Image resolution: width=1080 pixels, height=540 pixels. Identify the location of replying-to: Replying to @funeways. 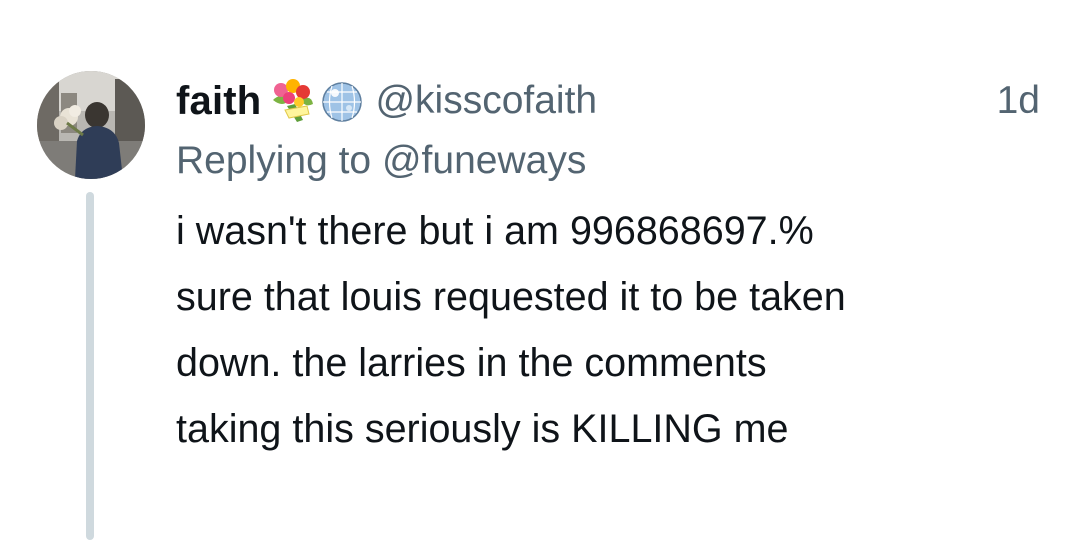
(611, 161).